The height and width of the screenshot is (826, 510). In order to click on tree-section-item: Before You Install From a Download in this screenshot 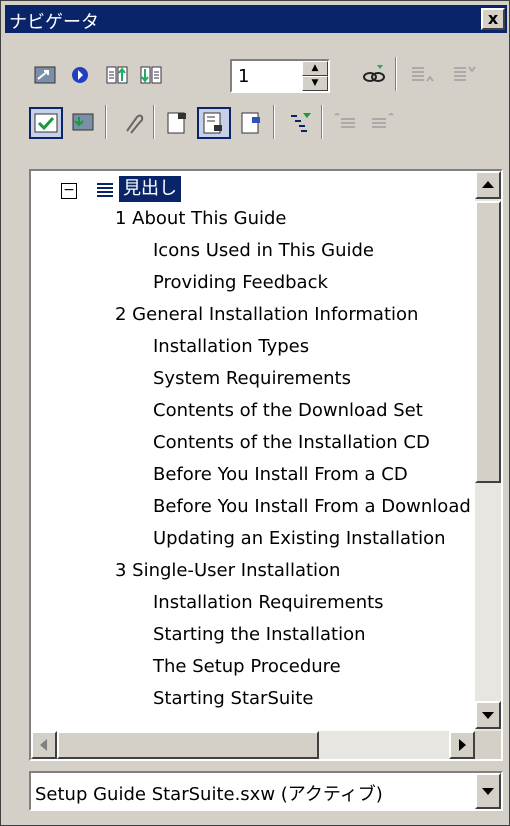, I will do `click(312, 507)`.